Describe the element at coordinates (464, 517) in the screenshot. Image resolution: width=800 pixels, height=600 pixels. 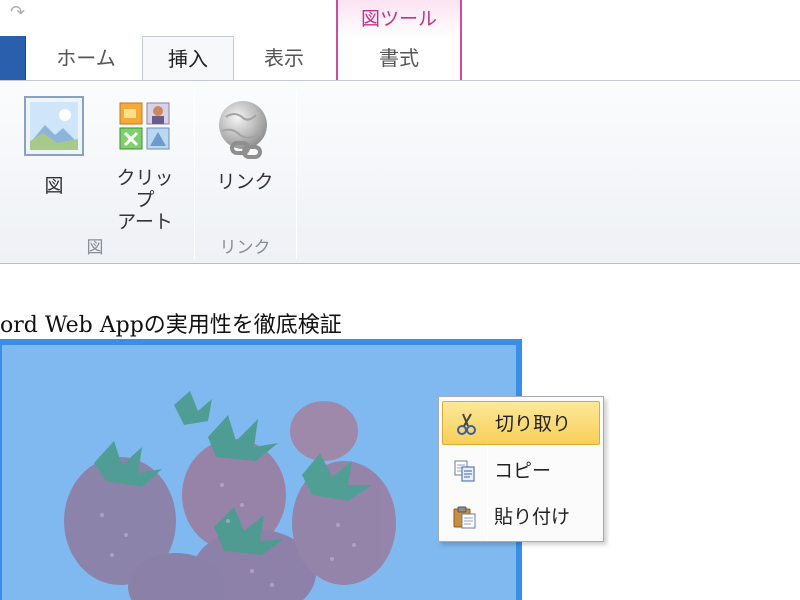
I see `paste-icon` at that location.